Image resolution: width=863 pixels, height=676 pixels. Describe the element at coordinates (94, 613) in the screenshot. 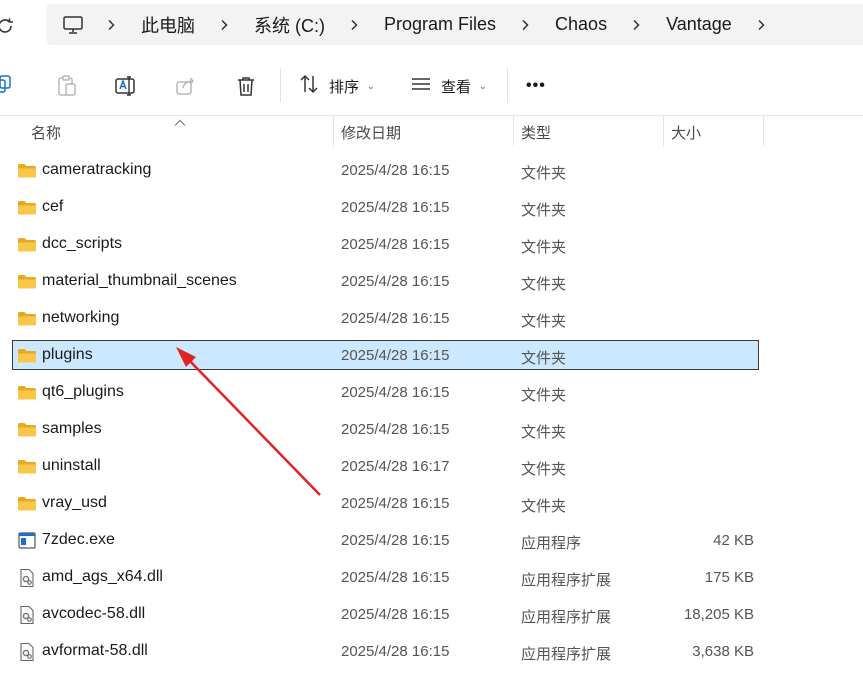

I see `file-name: avcodec-58.dll` at that location.